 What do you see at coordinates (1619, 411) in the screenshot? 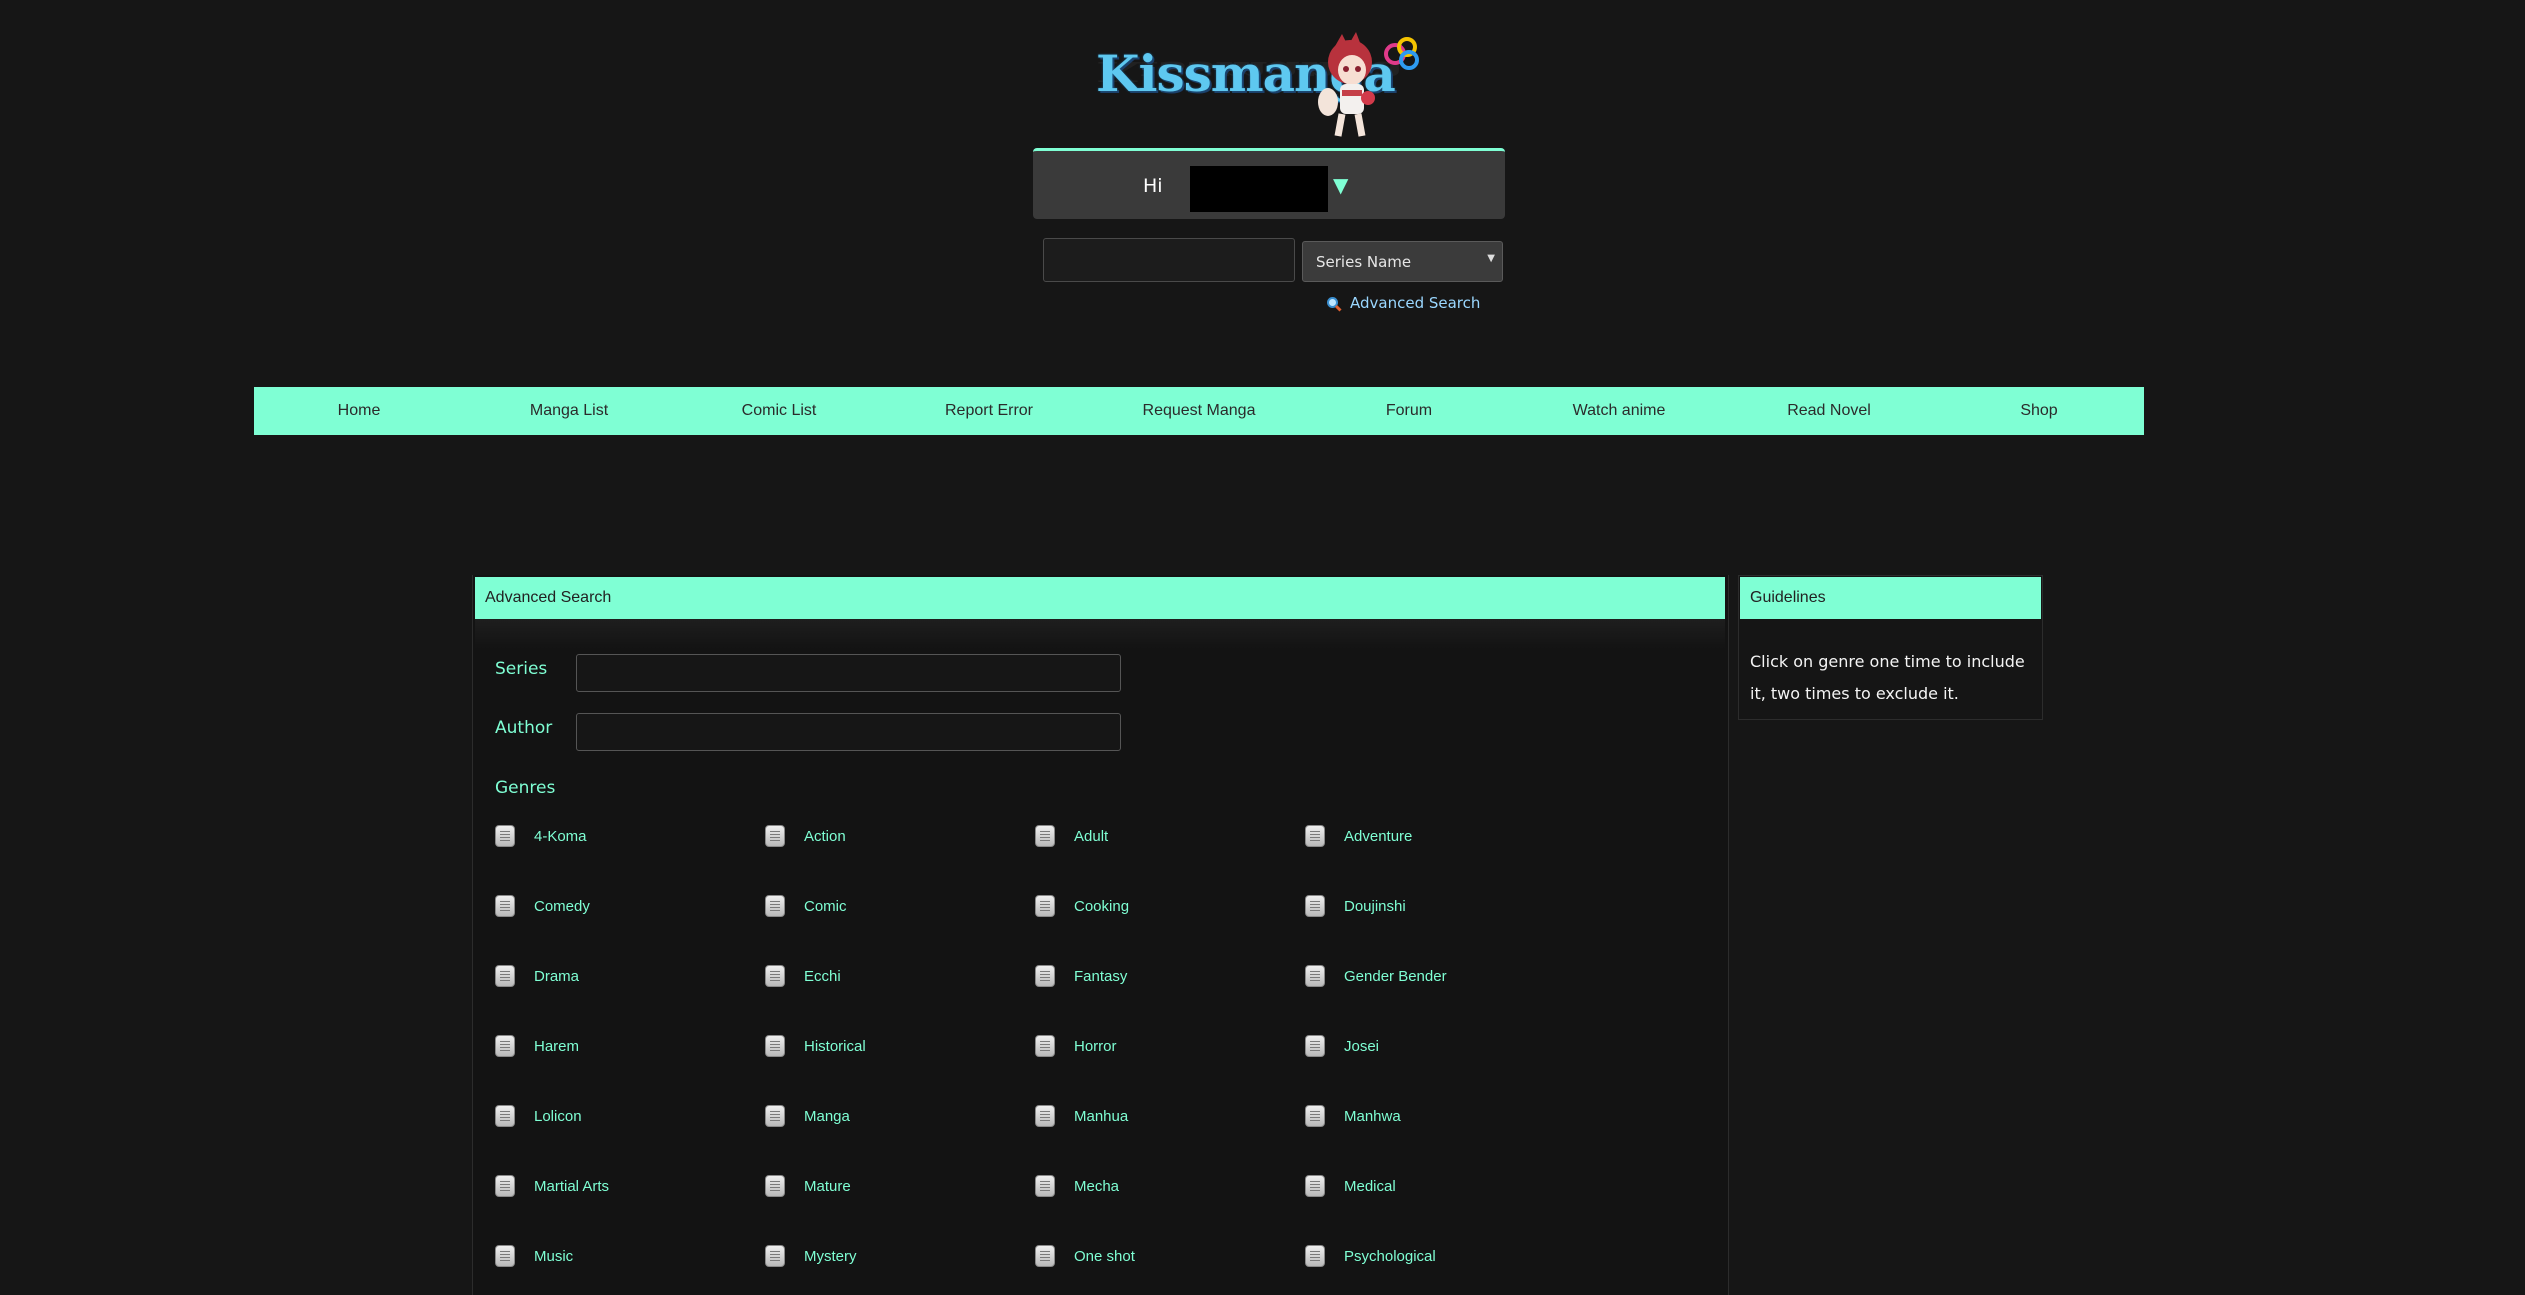
I see `nav-watch-anime: Watch anime` at bounding box center [1619, 411].